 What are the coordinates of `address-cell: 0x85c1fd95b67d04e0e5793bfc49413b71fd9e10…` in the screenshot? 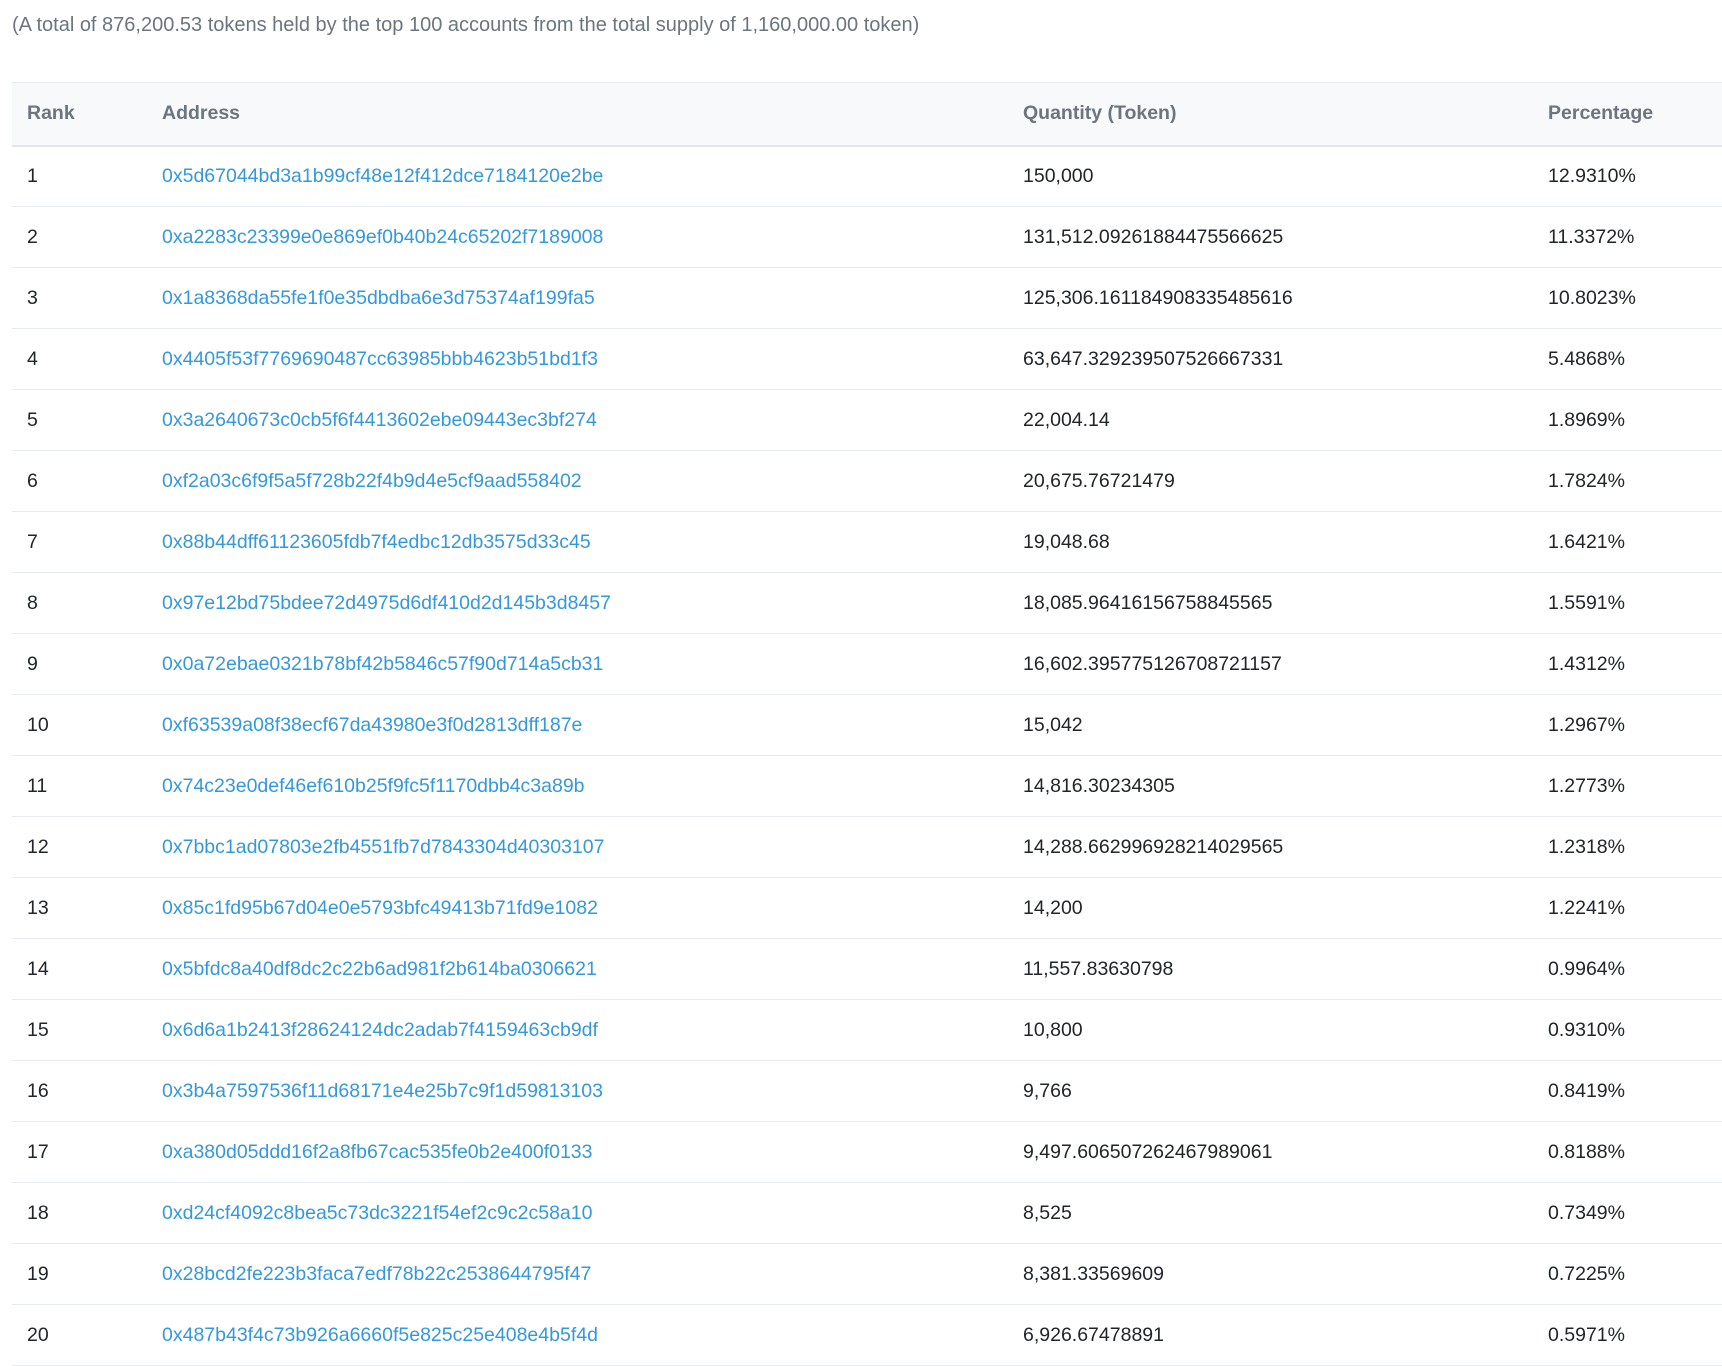 It's located at (577, 908).